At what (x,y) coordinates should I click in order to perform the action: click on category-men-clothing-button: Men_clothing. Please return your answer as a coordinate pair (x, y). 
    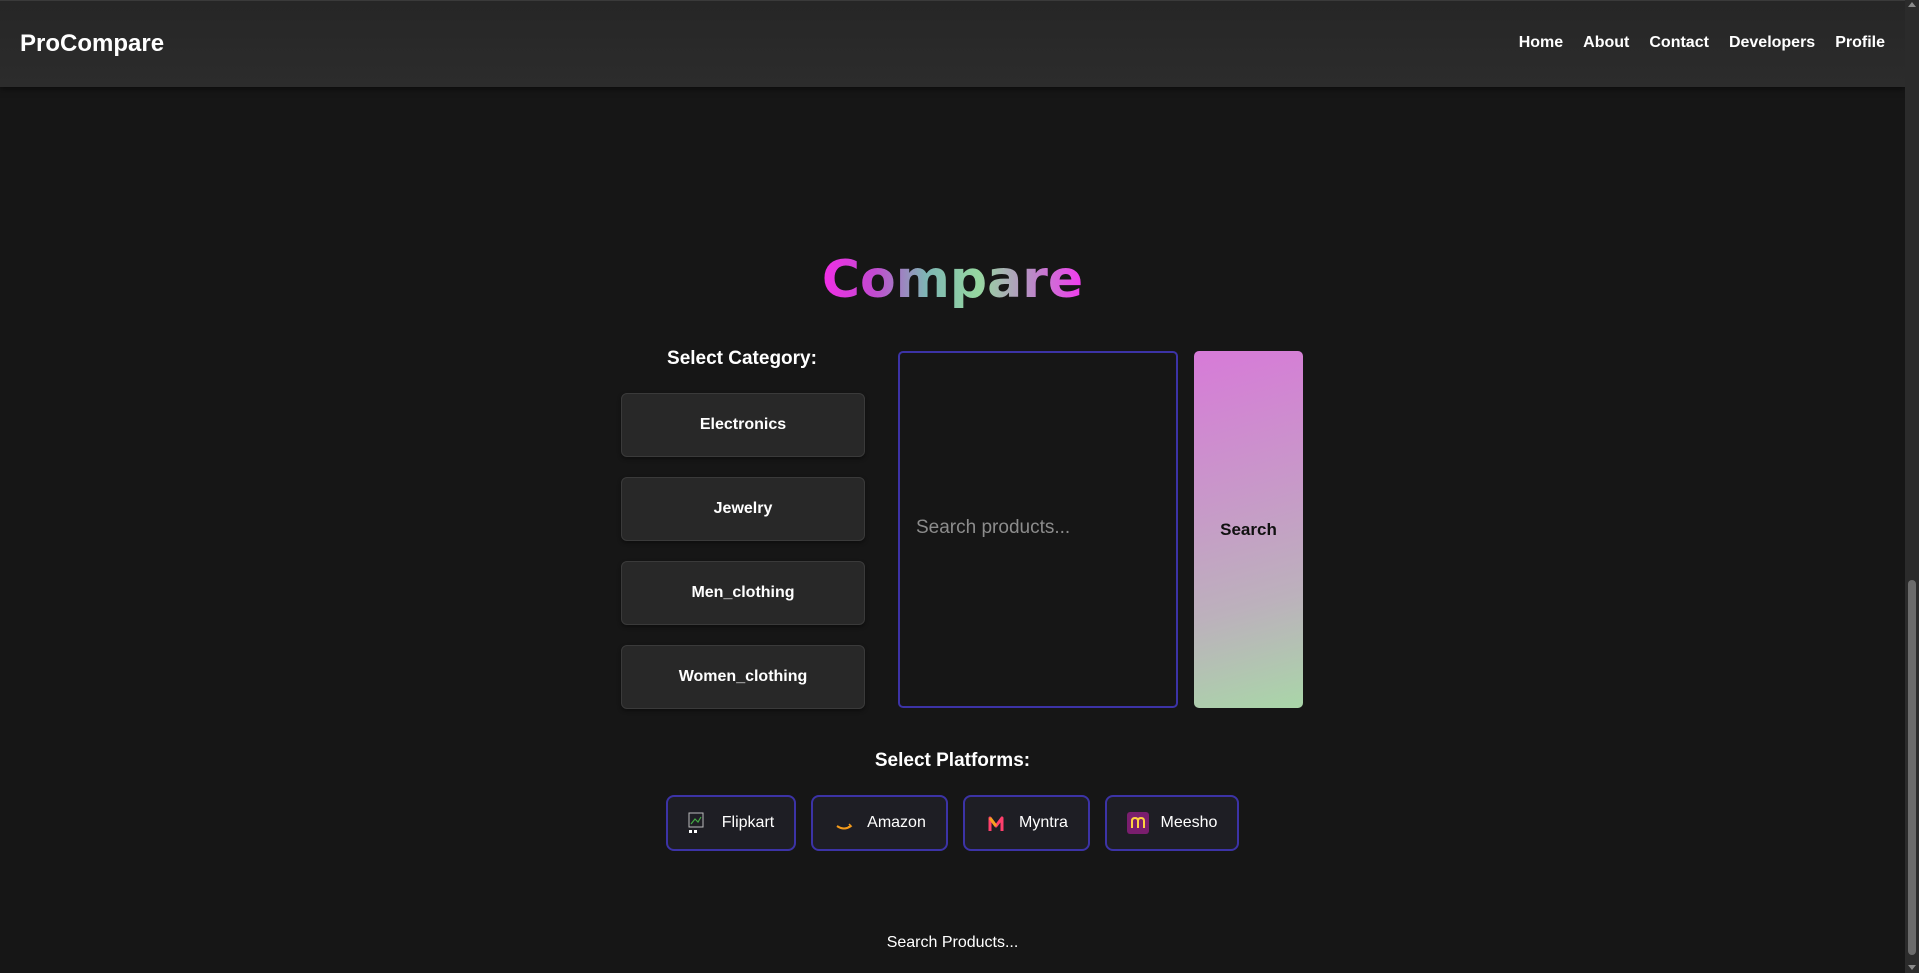
    Looking at the image, I should click on (743, 593).